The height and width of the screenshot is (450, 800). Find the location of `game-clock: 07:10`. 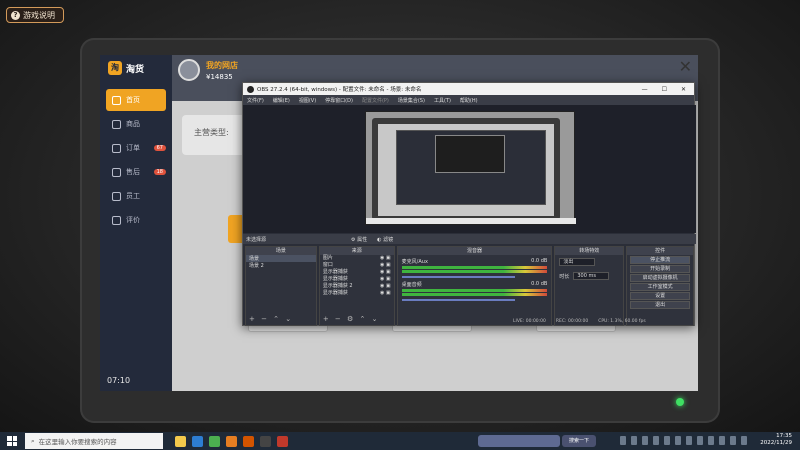

game-clock: 07:10 is located at coordinates (119, 380).